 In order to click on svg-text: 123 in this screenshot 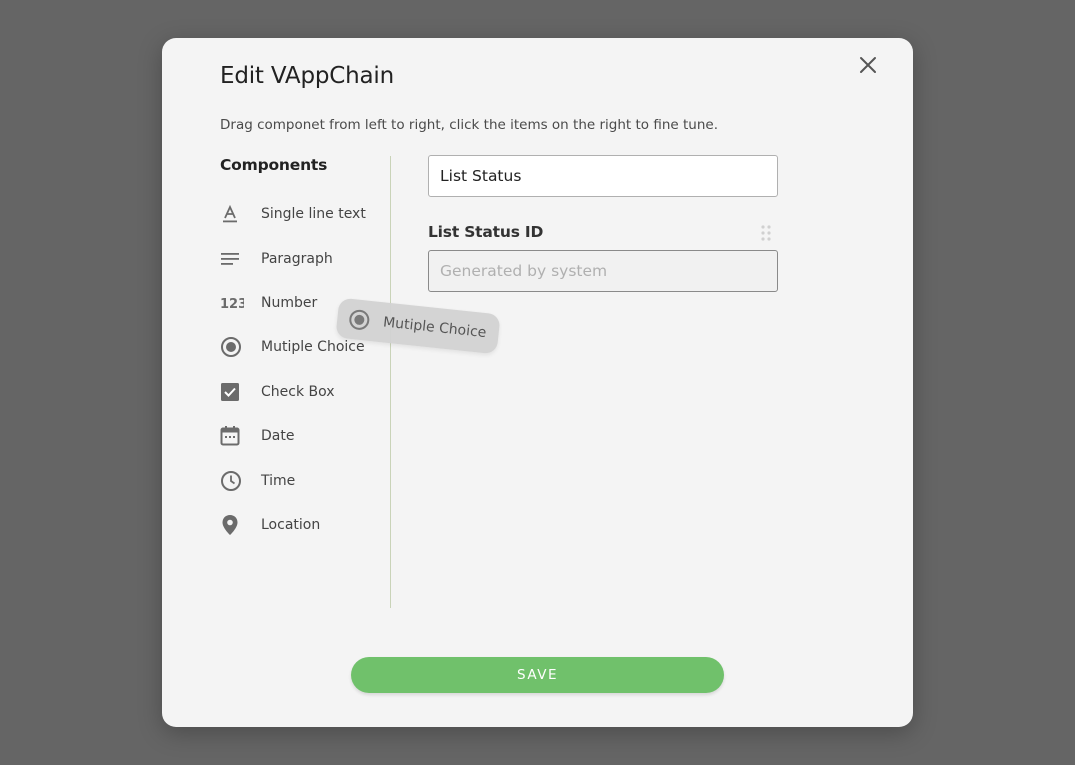, I will do `click(232, 304)`.